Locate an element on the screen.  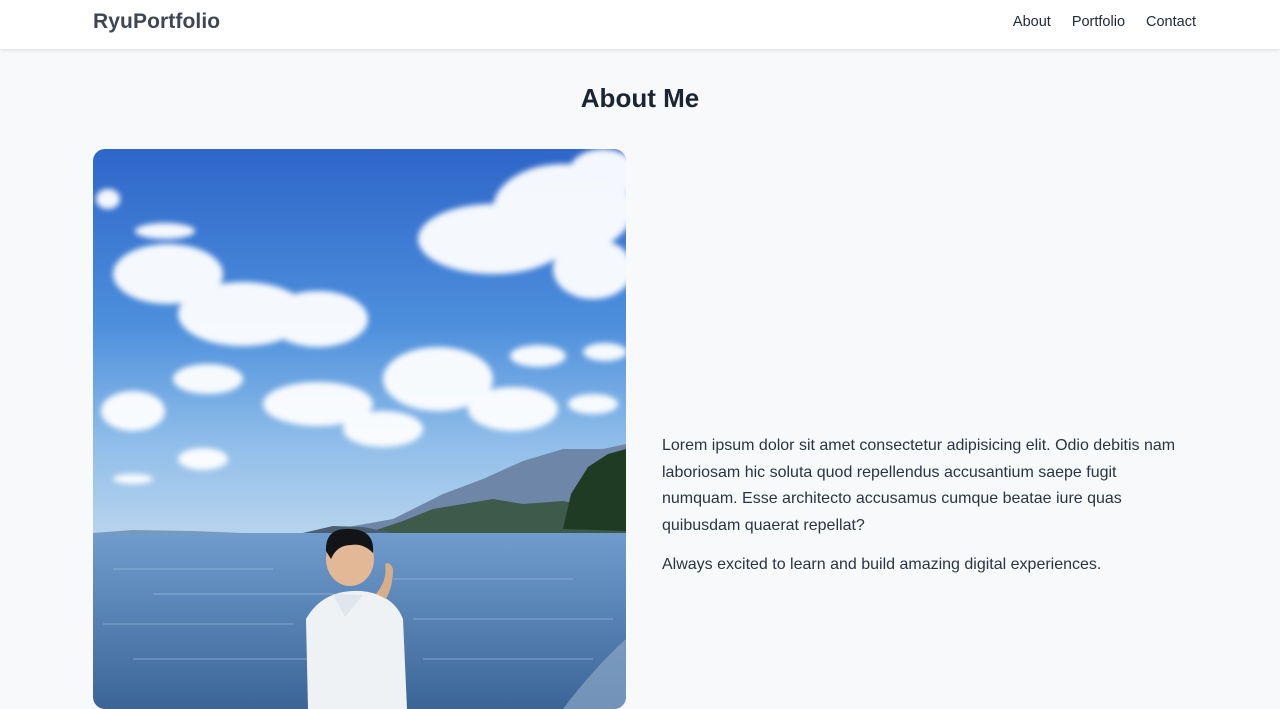
brand-logo: RyuPortfolio is located at coordinates (156, 22).